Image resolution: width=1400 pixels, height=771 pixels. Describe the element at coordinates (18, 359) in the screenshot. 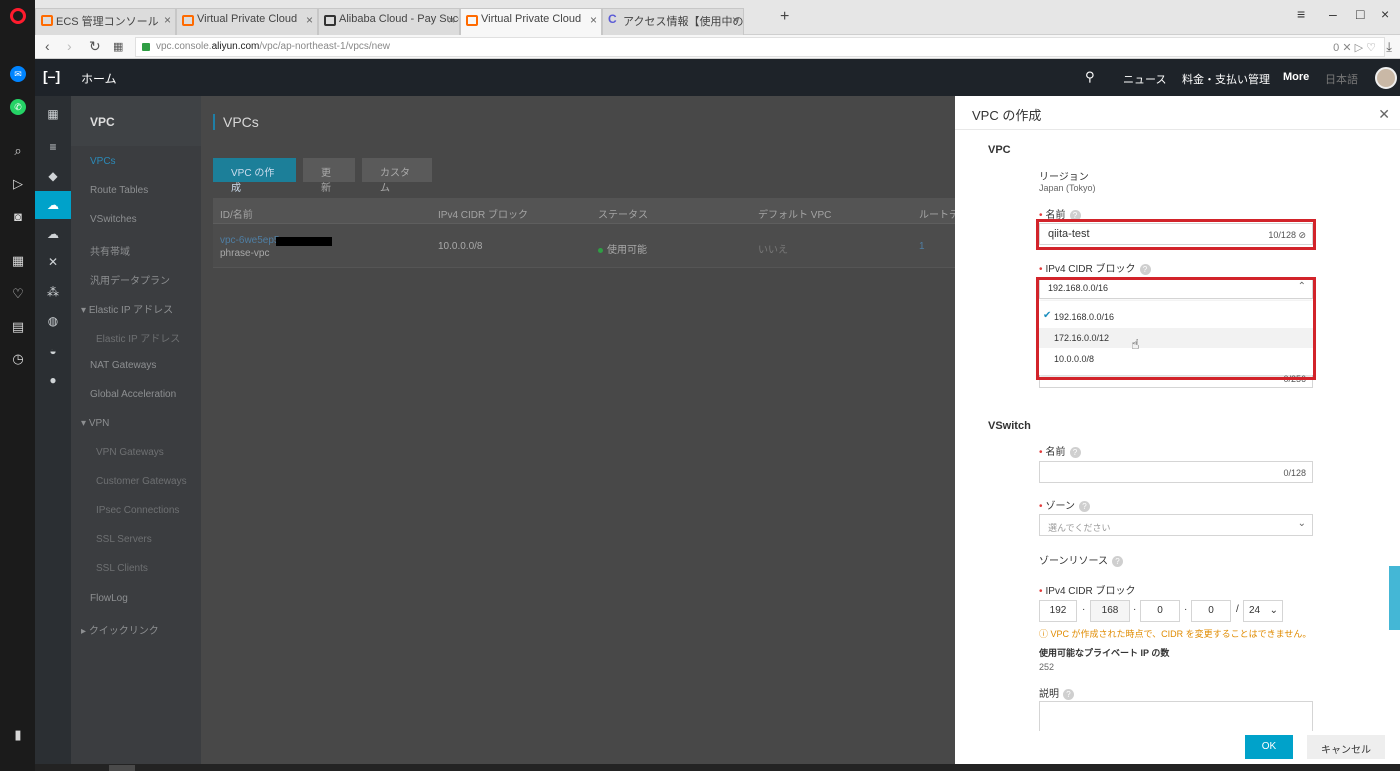

I see `history-icon: ◷` at that location.